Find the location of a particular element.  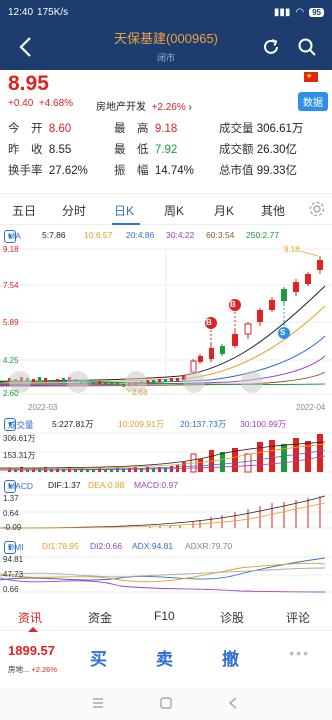

more-button: ••• is located at coordinates (299, 653).